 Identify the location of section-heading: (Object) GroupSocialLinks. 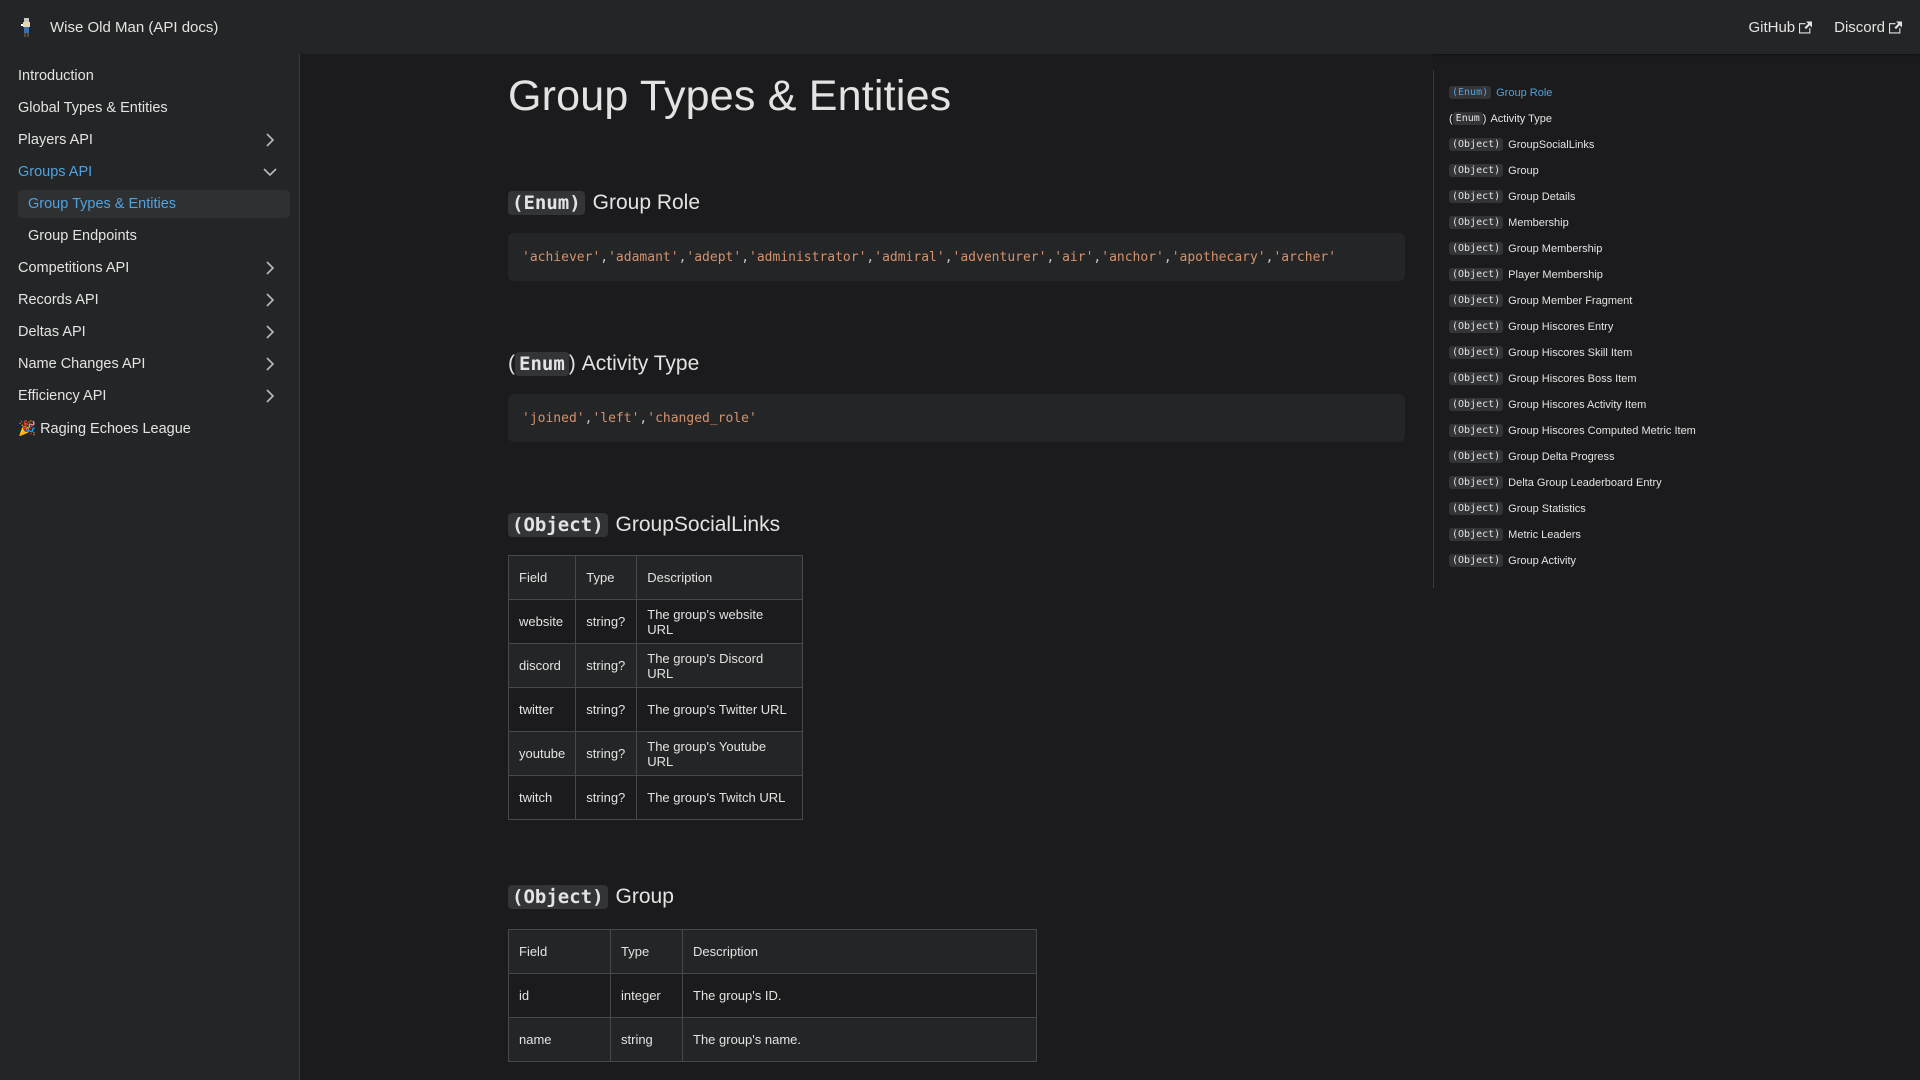
(956, 525).